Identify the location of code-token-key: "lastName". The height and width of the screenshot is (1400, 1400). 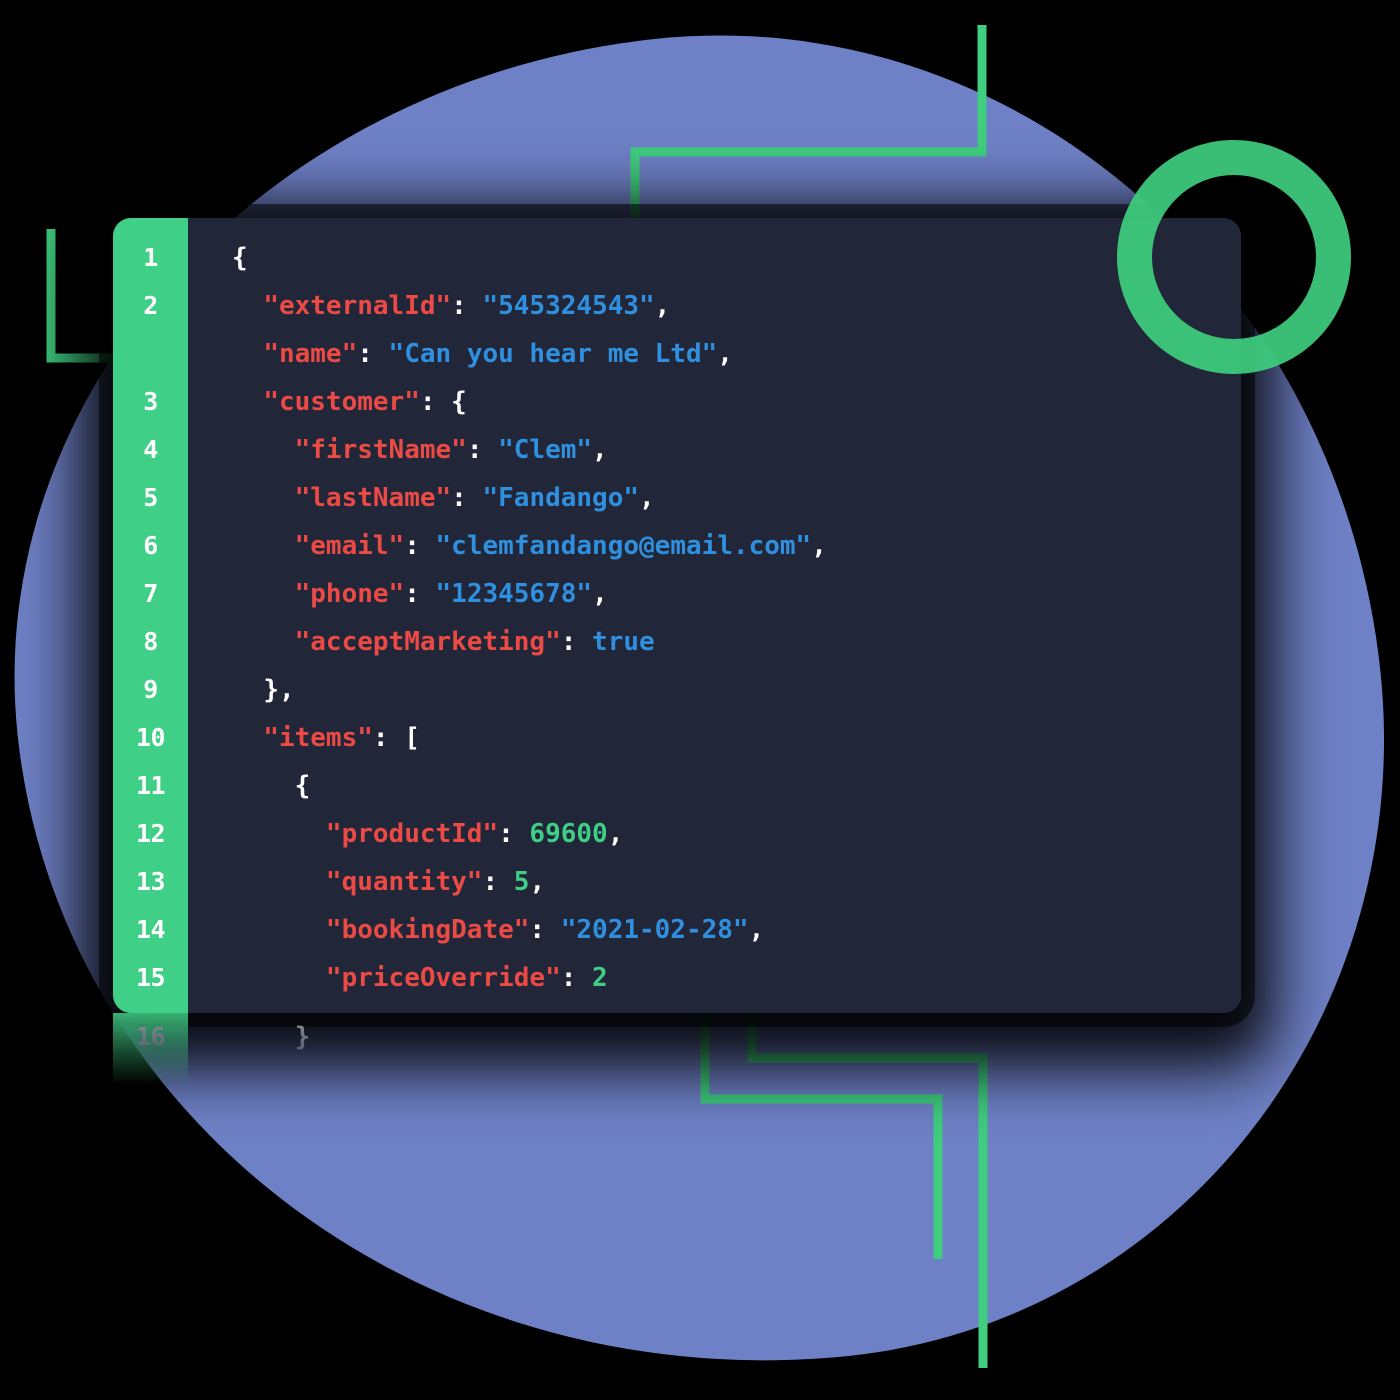
(373, 498).